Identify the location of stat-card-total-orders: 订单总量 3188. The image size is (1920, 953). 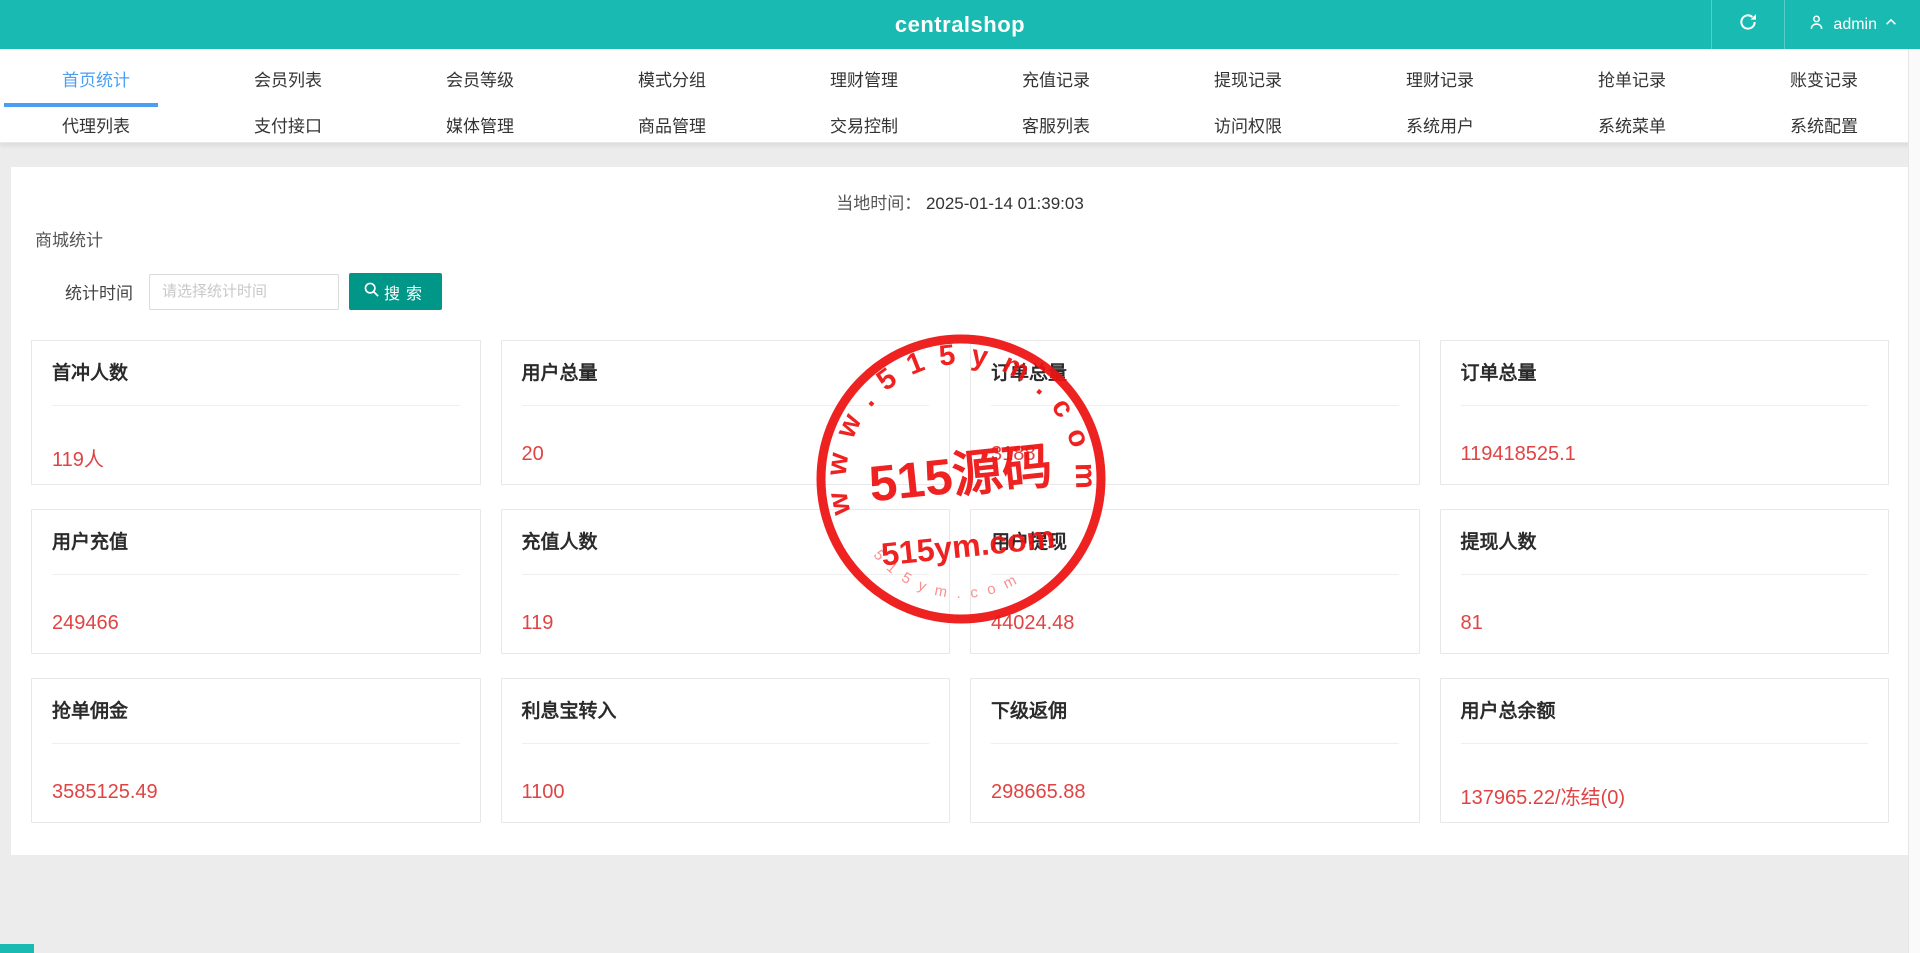
(1195, 412).